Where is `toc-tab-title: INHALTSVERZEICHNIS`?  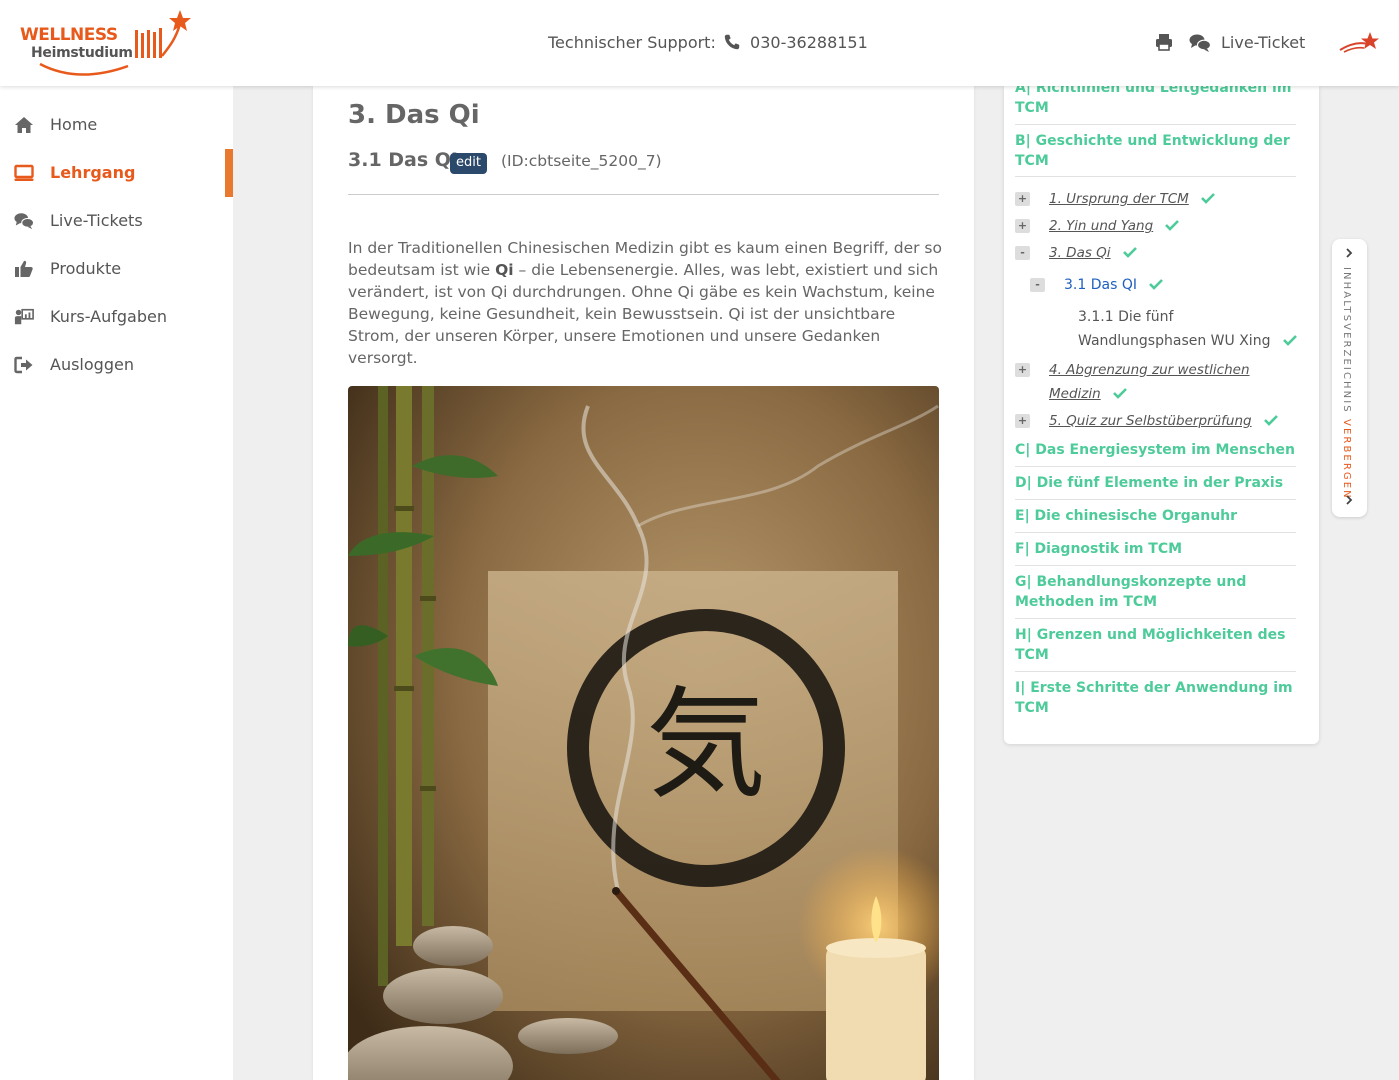
toc-tab-title: INHALTSVERZEICHNIS is located at coordinates (1346, 340).